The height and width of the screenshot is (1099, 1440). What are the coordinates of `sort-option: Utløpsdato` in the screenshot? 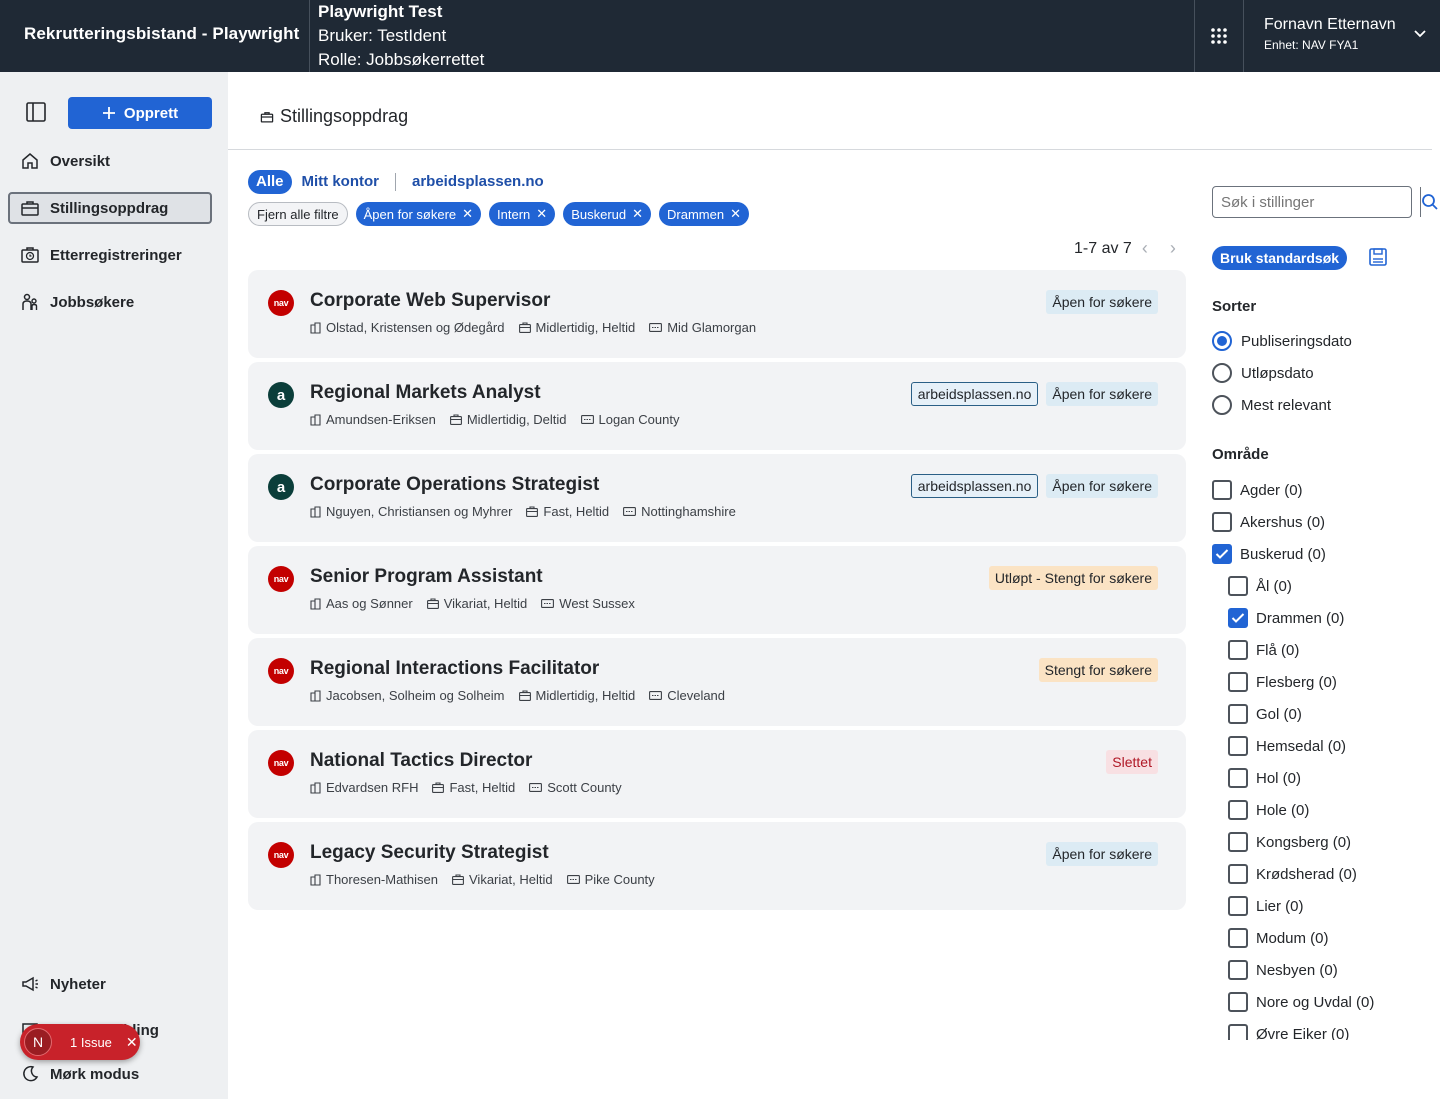 It's located at (1263, 373).